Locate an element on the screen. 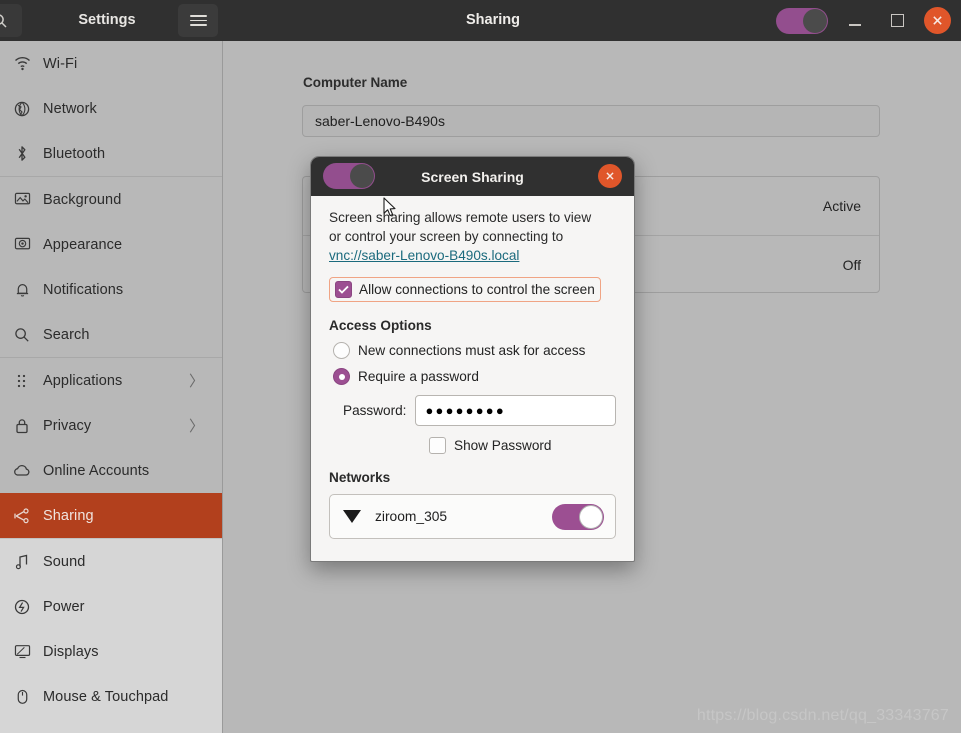  sharing-master-toggle is located at coordinates (802, 20).